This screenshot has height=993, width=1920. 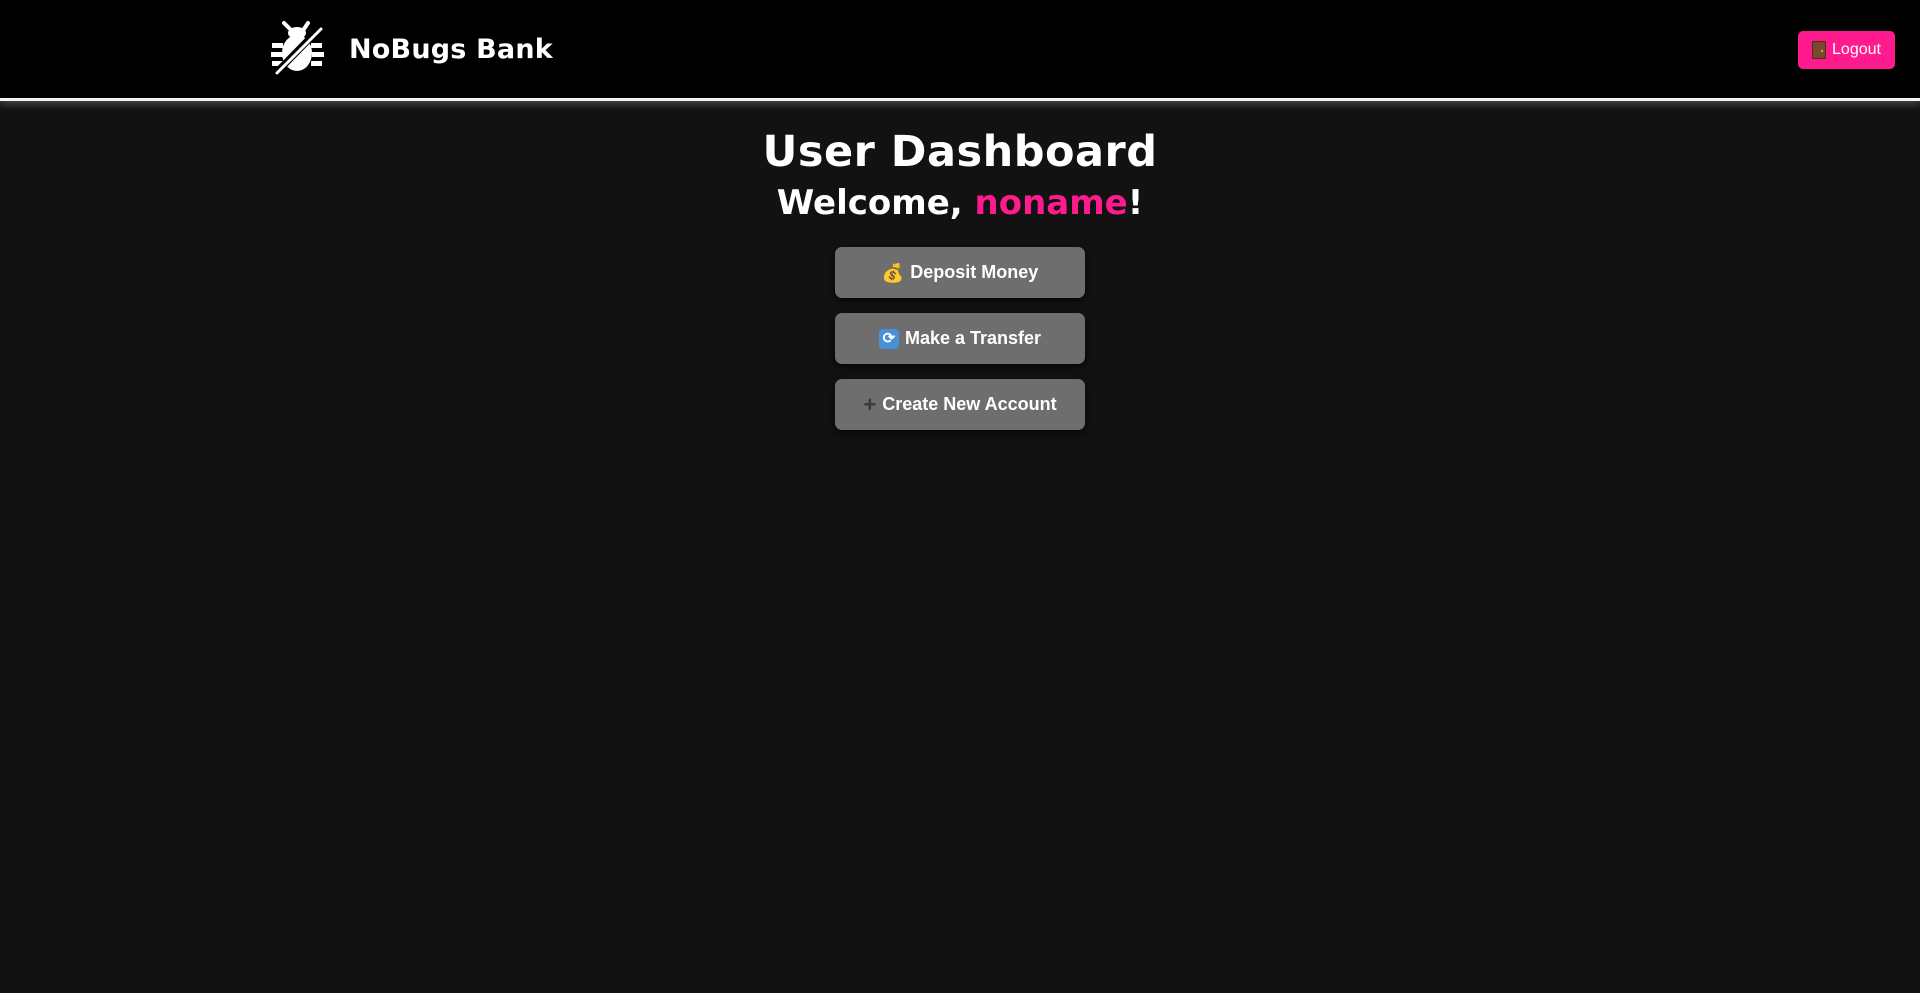 What do you see at coordinates (888, 338) in the screenshot?
I see `transfer-icon: ⟳` at bounding box center [888, 338].